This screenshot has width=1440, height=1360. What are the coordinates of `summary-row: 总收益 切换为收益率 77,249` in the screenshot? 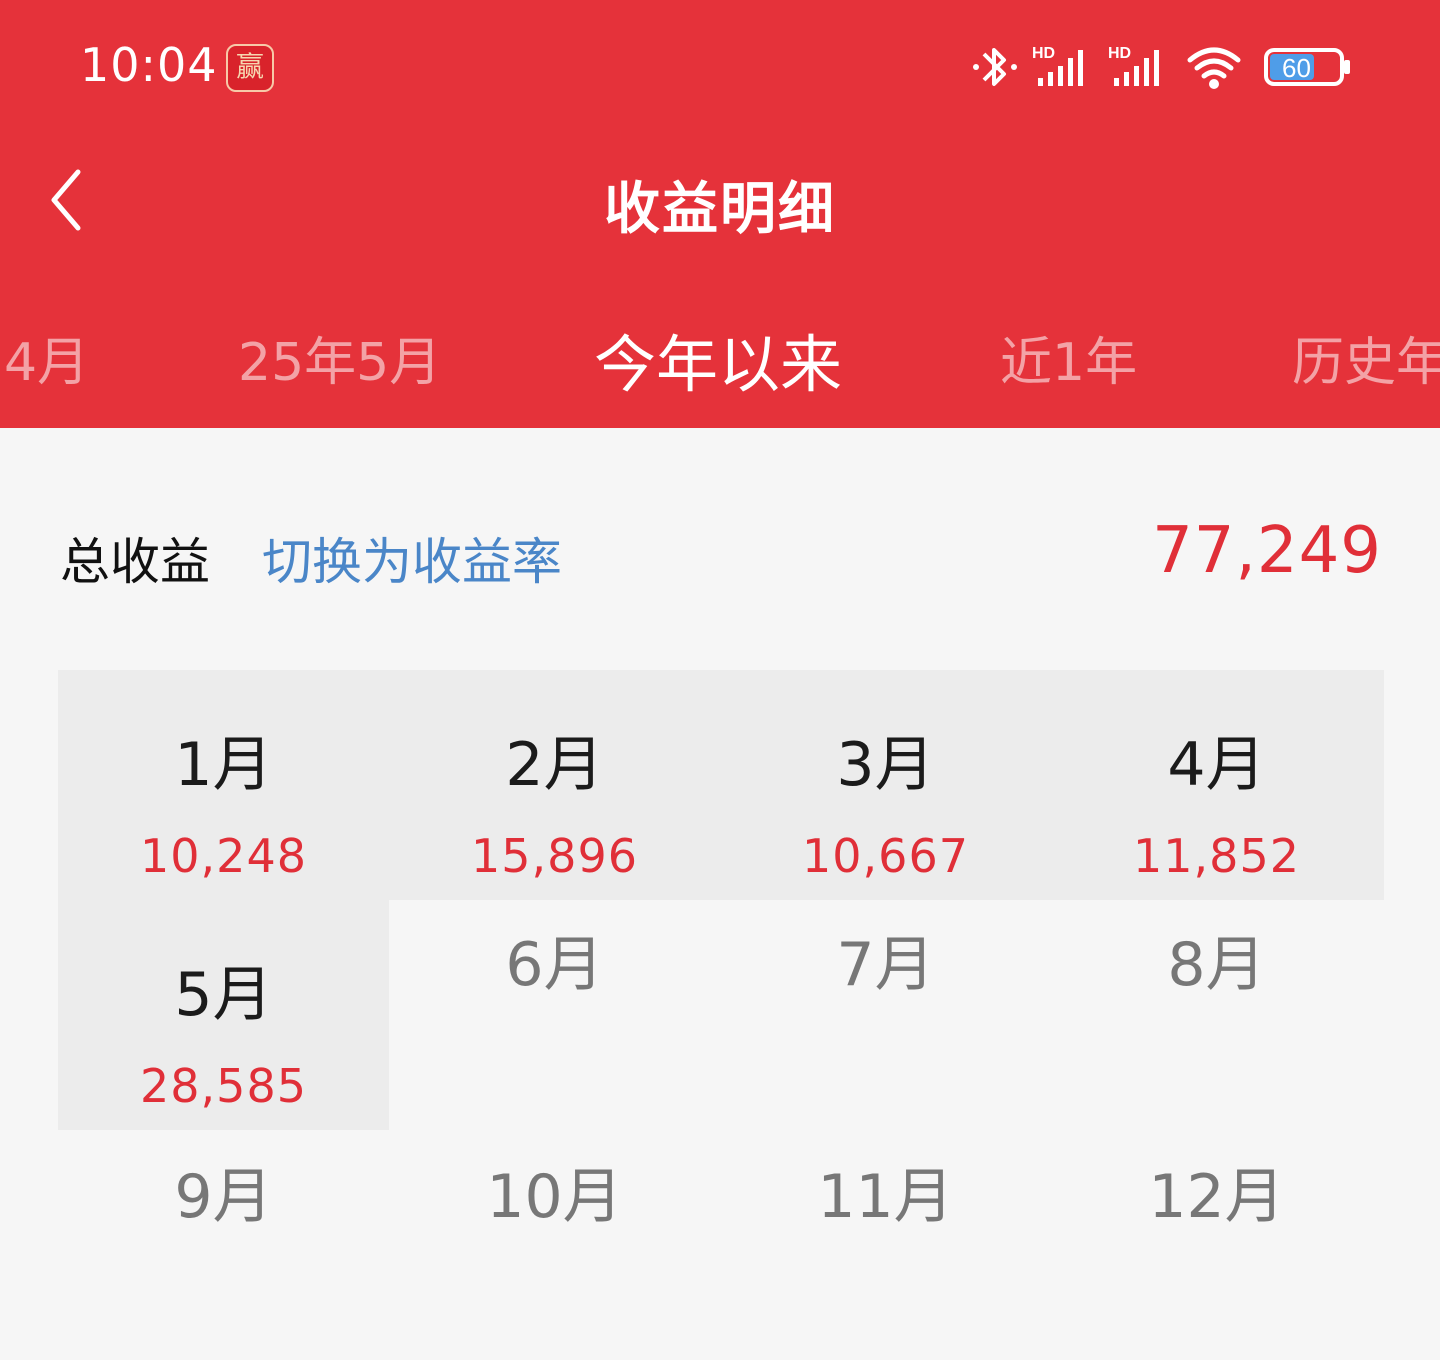 It's located at (720, 555).